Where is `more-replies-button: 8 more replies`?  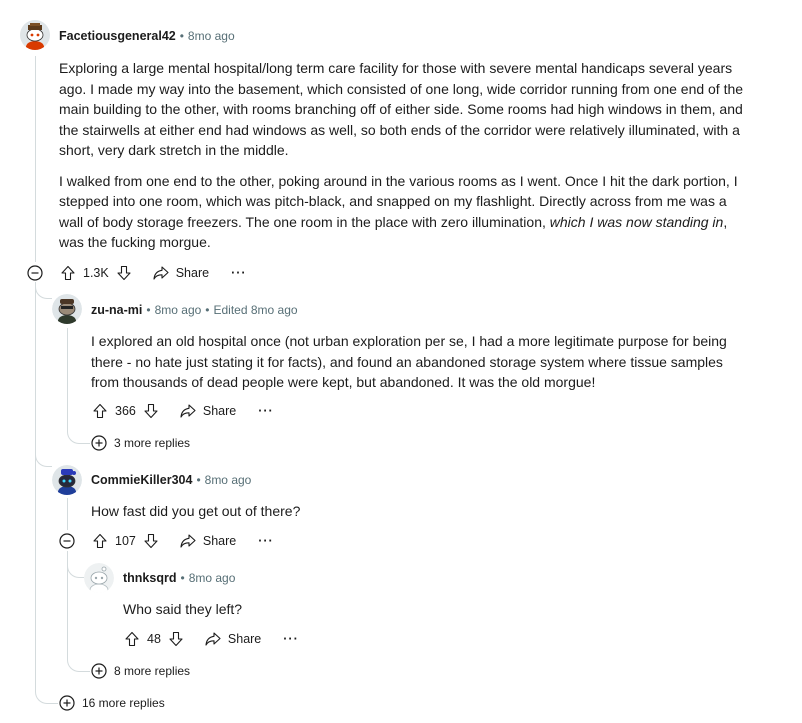
more-replies-button: 8 more replies is located at coordinates (140, 671).